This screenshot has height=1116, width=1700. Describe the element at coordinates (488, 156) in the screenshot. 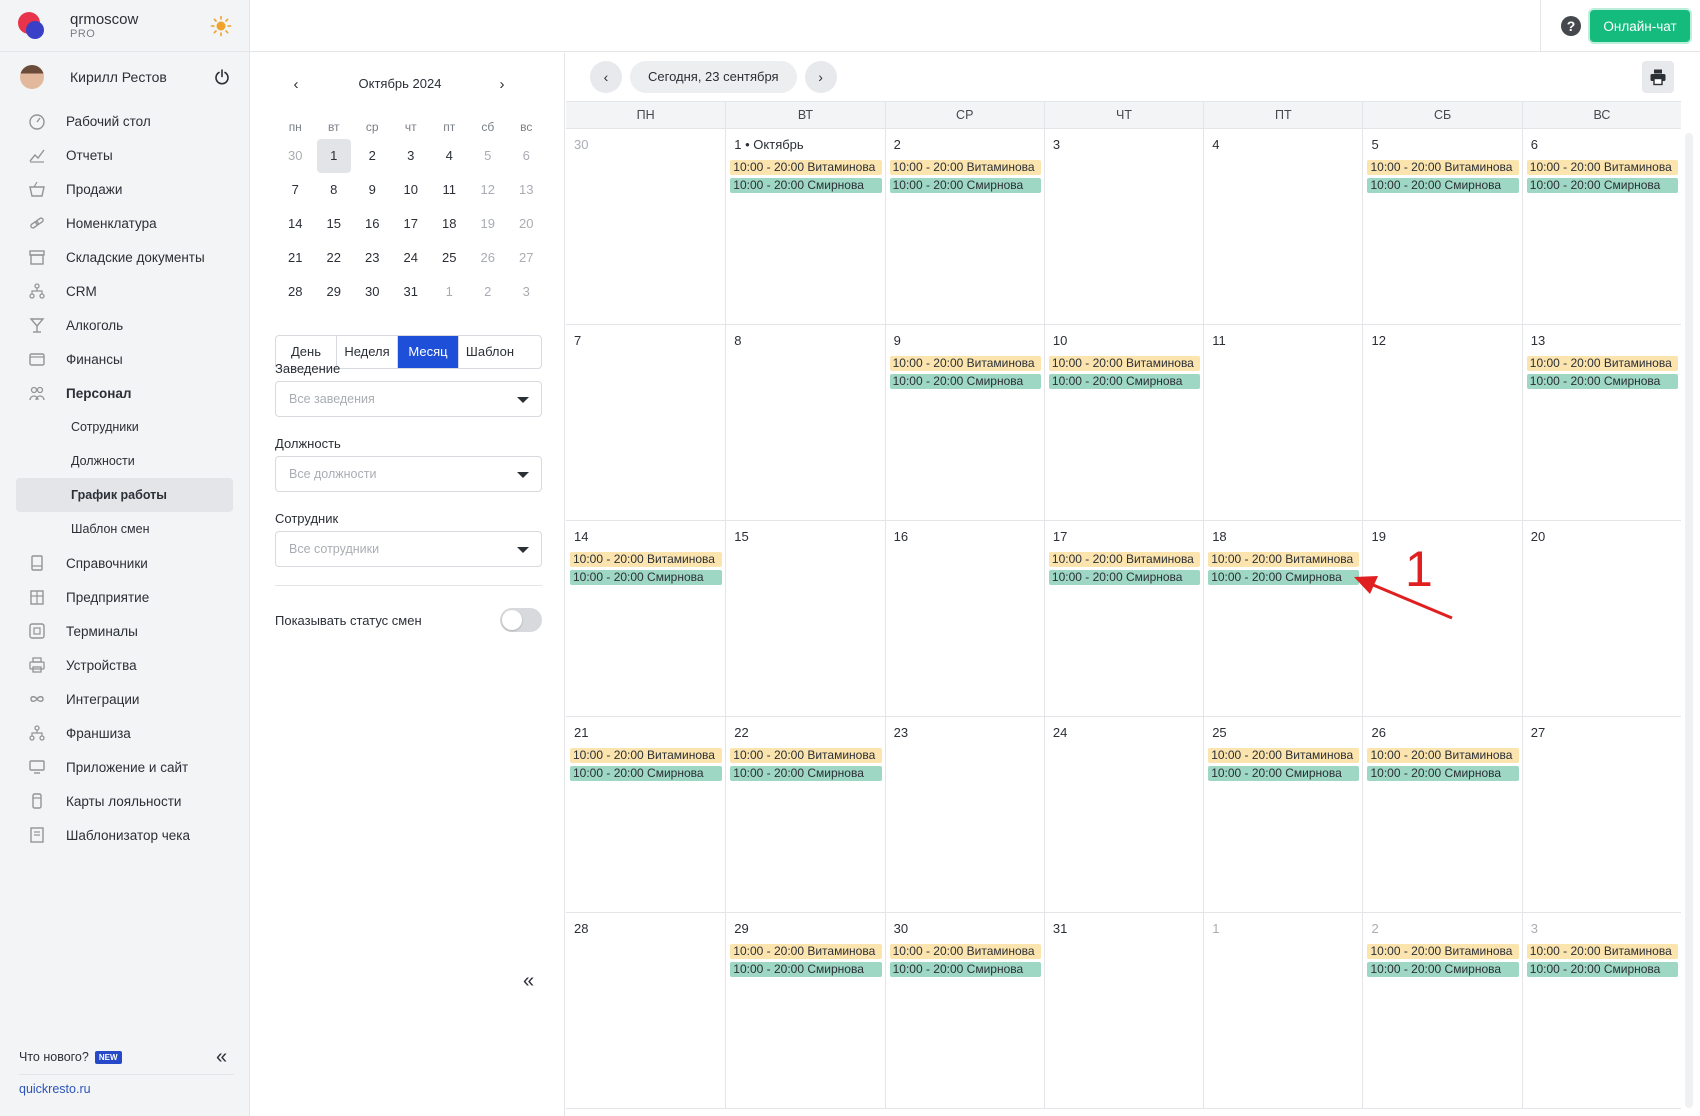

I see `mini-calendar-day: 5` at that location.